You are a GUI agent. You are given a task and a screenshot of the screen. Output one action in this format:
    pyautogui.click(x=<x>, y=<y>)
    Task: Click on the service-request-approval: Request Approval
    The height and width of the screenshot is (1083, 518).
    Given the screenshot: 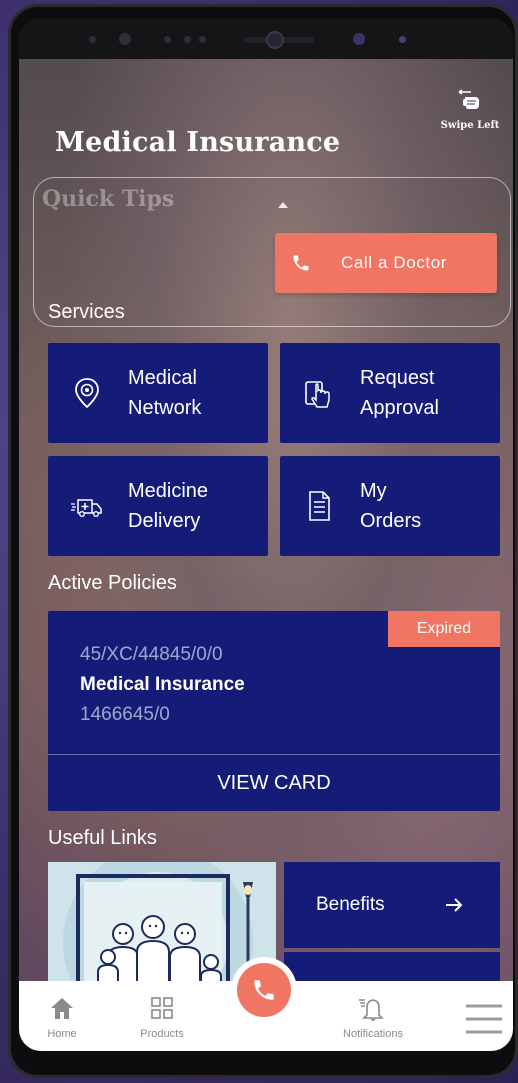 What is the action you would take?
    pyautogui.click(x=390, y=393)
    